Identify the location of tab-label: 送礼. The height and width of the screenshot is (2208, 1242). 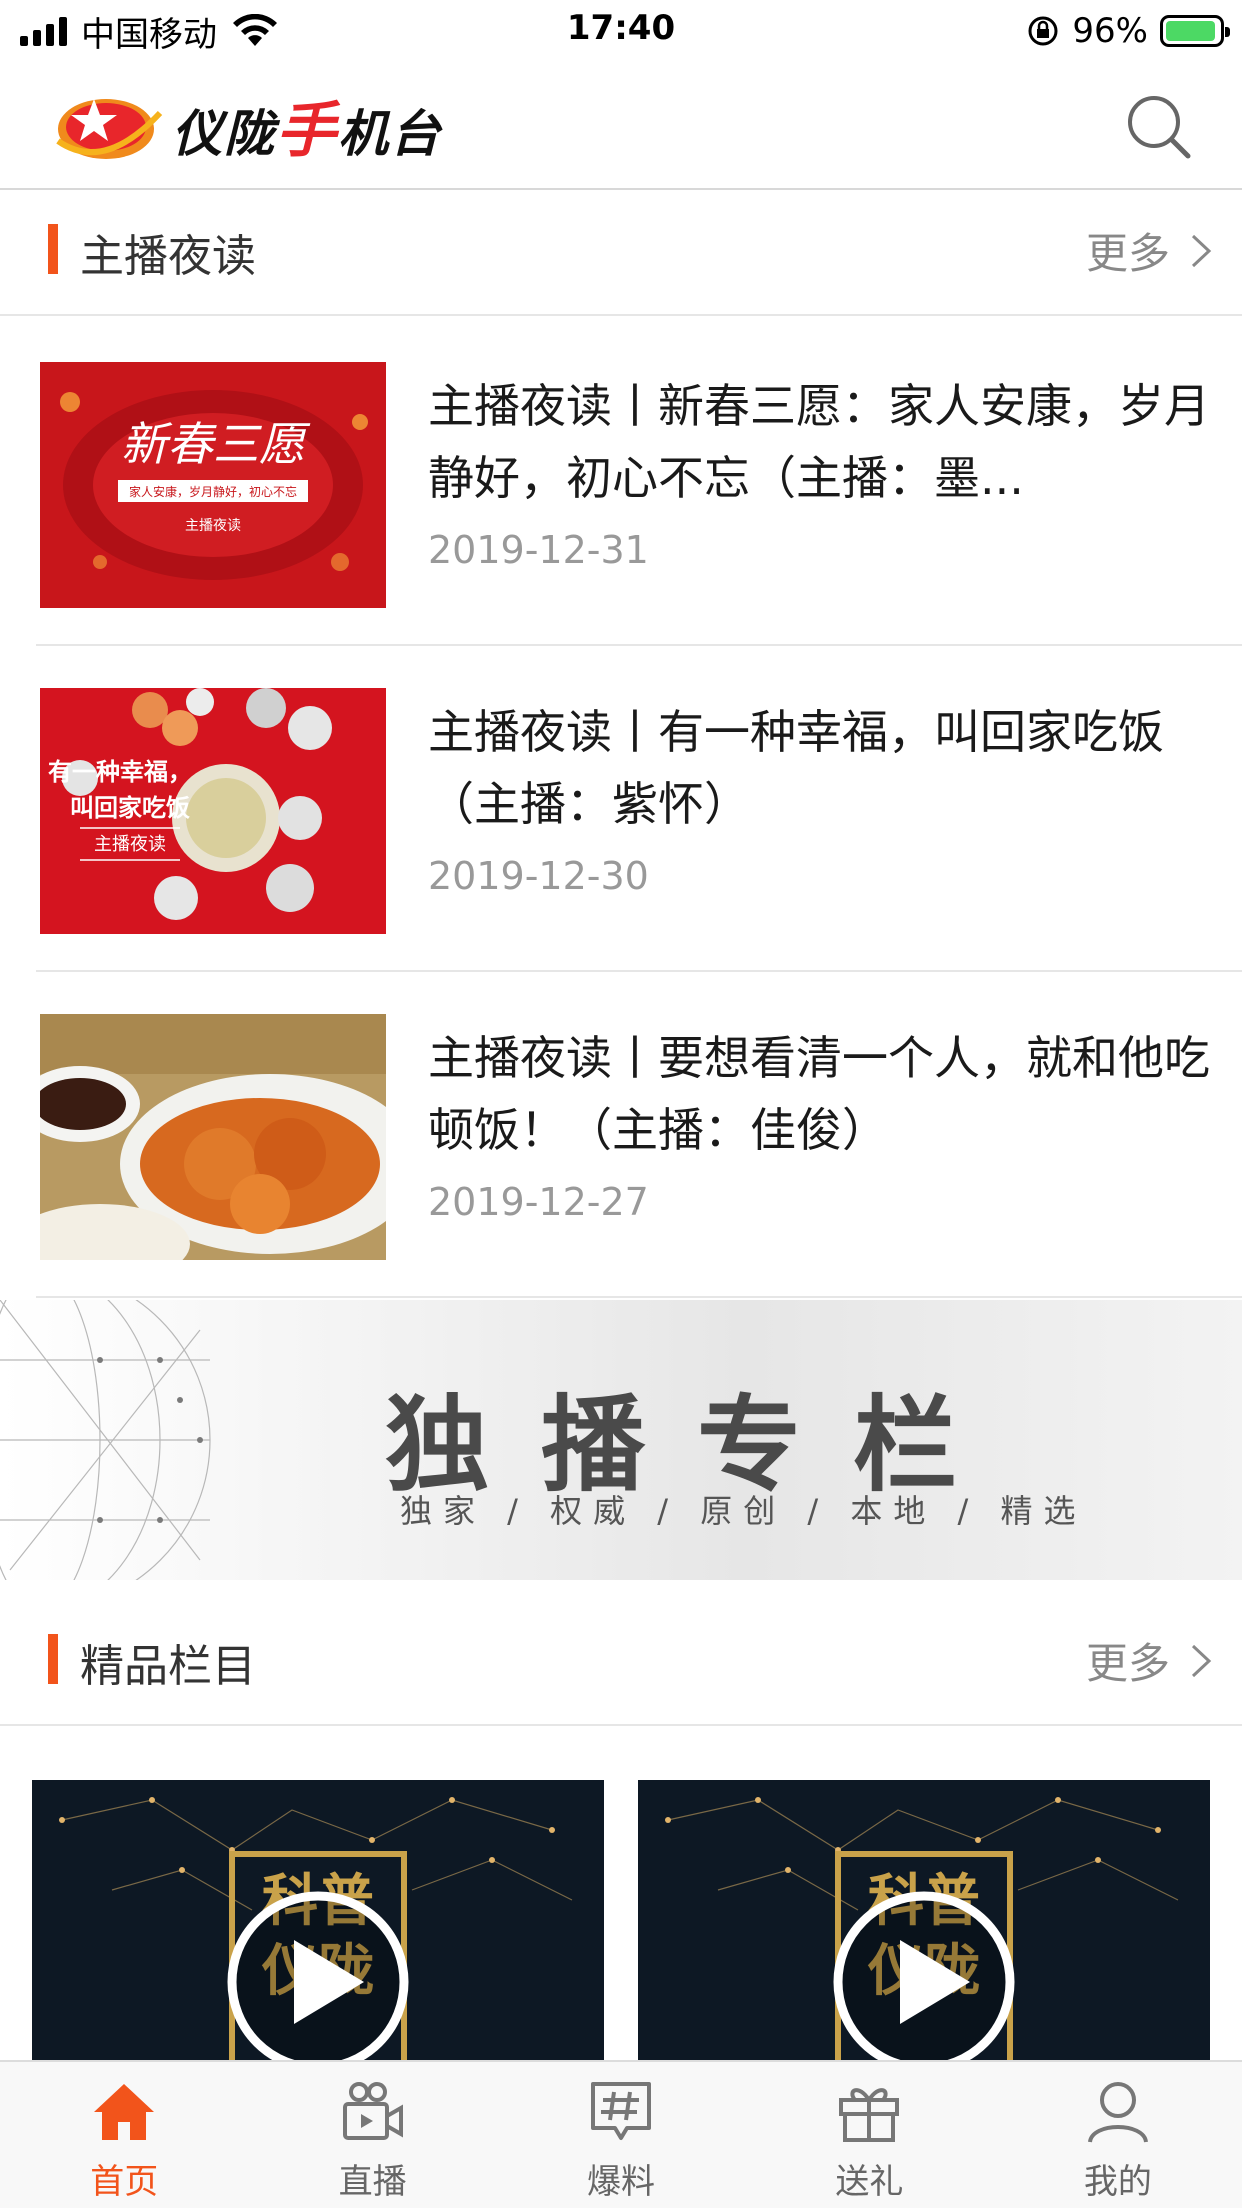
(869, 2182).